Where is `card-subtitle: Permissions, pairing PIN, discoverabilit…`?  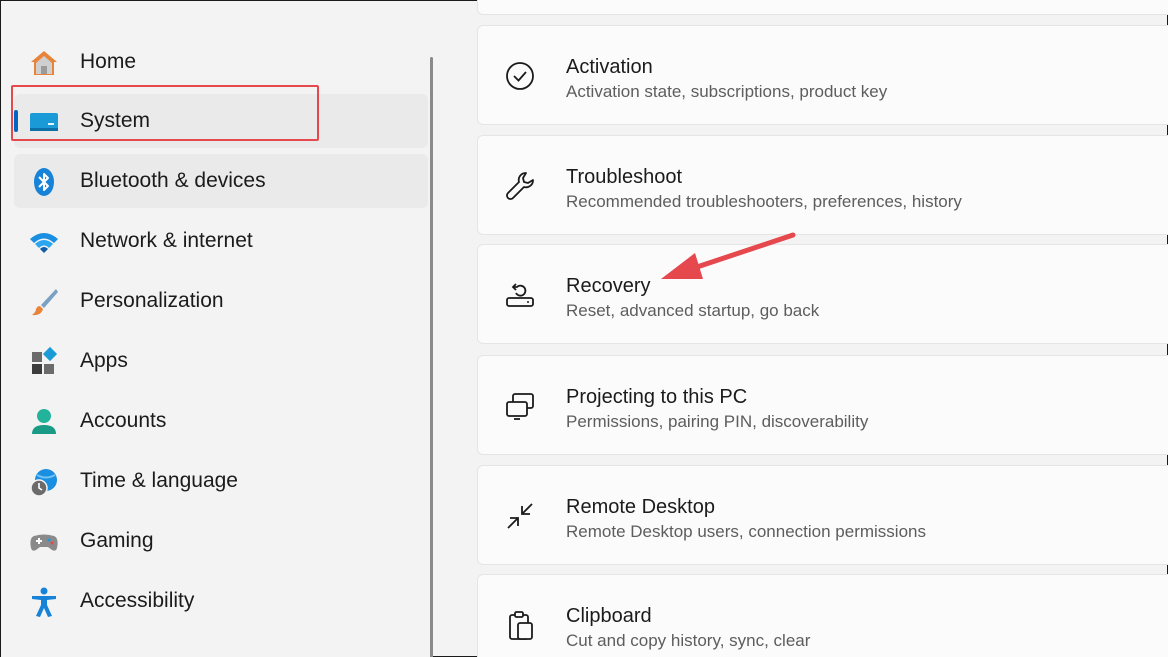 card-subtitle: Permissions, pairing PIN, discoverabilit… is located at coordinates (717, 421).